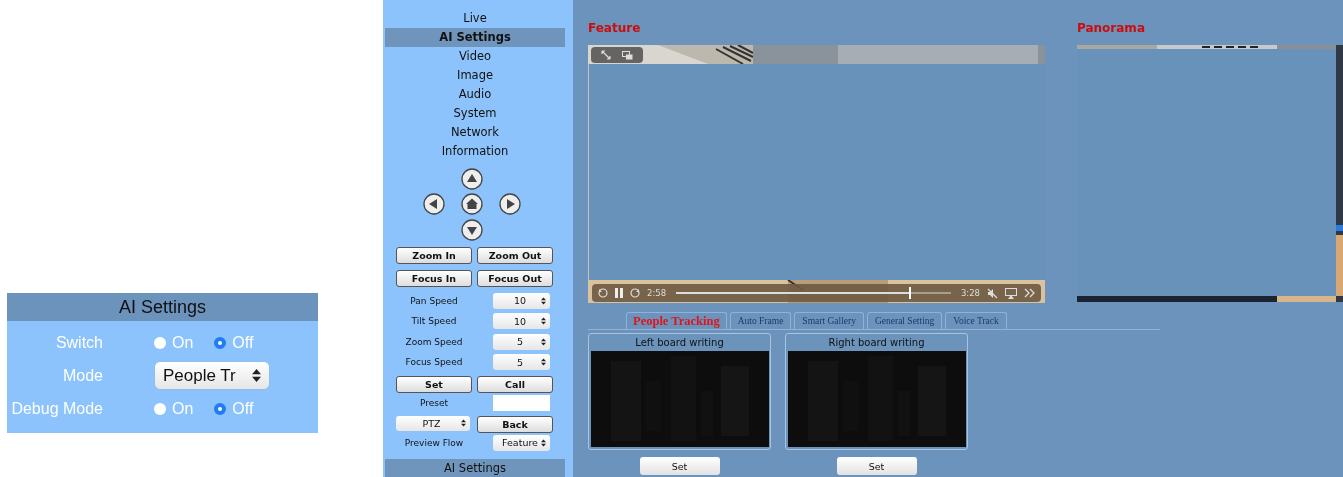 The width and height of the screenshot is (1343, 477). What do you see at coordinates (56, 408) in the screenshot?
I see `field-label: Debug Mode` at bounding box center [56, 408].